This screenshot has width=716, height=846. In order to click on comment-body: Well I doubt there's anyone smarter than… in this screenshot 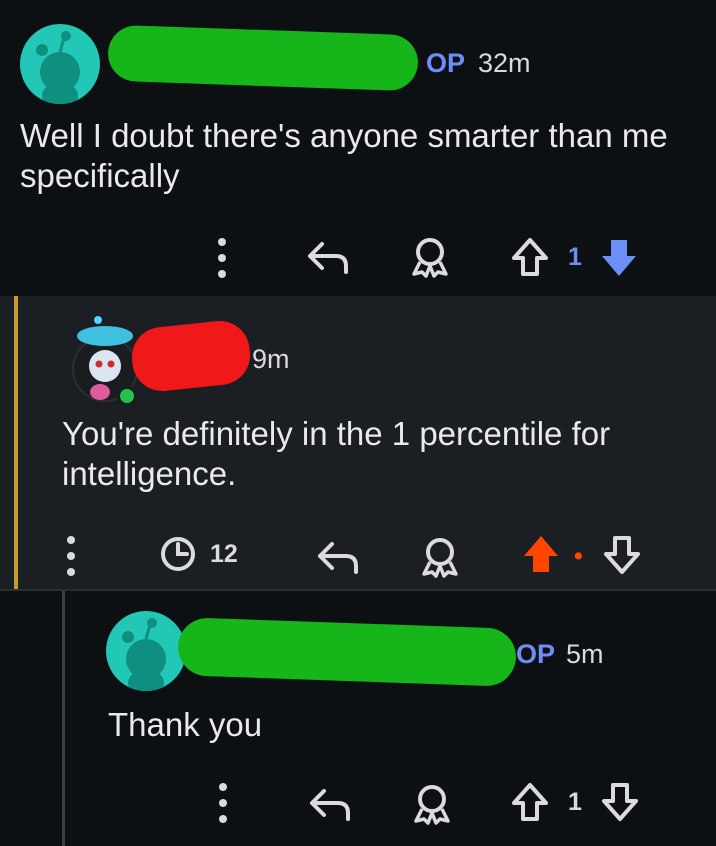, I will do `click(344, 155)`.